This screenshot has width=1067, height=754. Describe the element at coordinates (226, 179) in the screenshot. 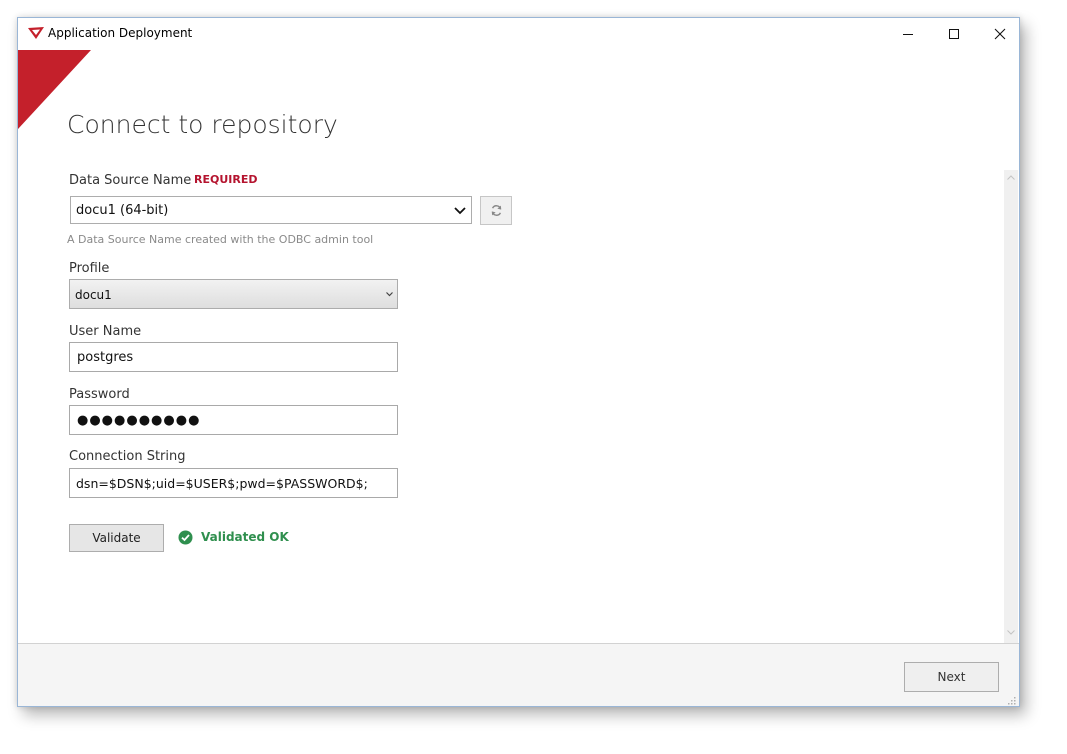

I see `required-badge: REQUIRED` at that location.